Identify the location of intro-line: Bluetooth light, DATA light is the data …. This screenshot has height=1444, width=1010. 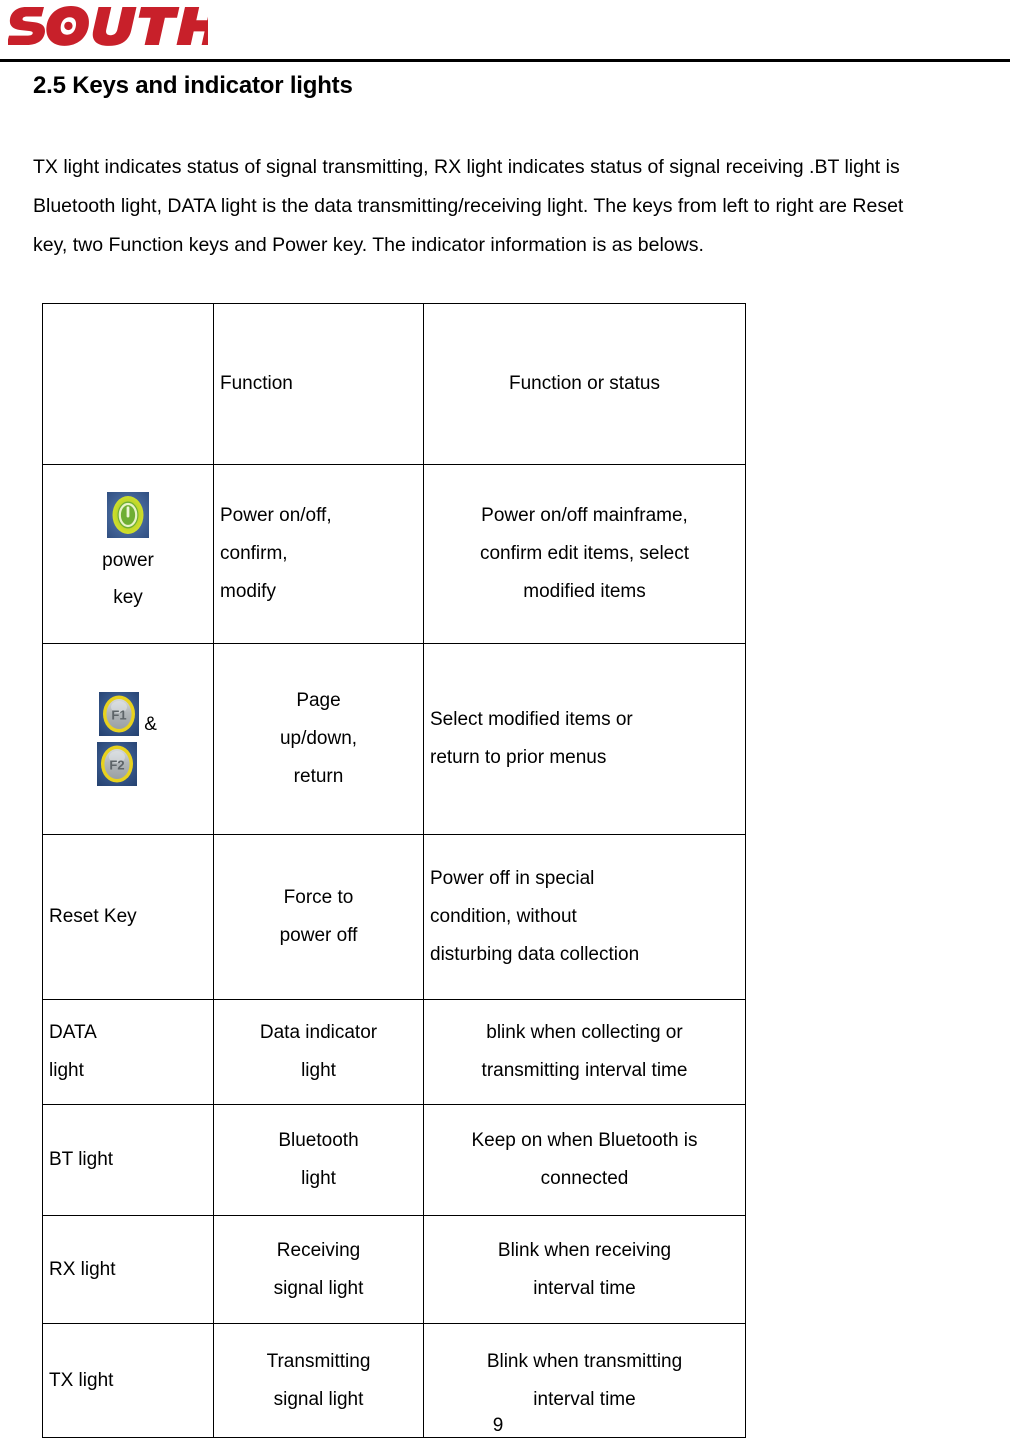
(468, 206).